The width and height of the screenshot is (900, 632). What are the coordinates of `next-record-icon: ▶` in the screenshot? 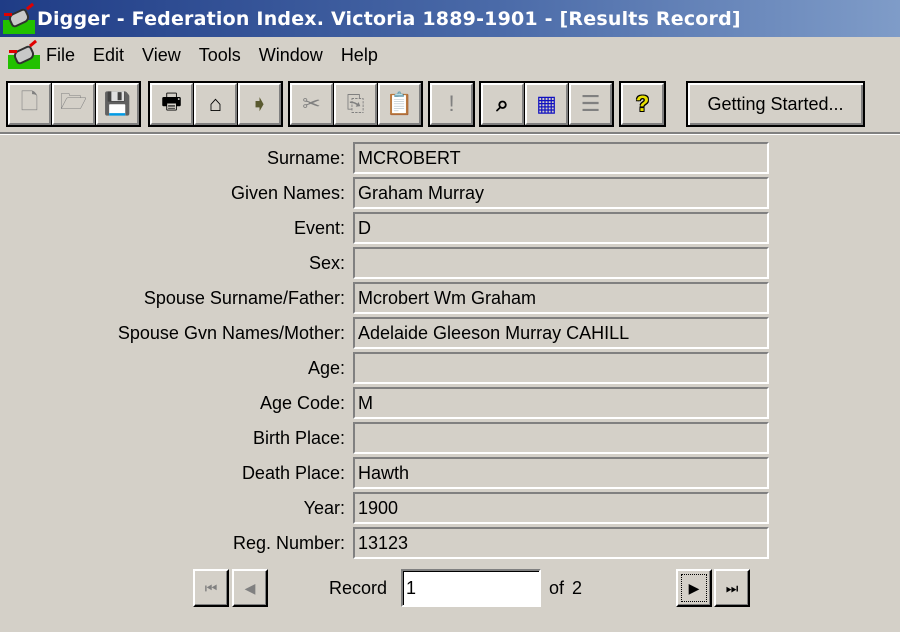 It's located at (694, 587).